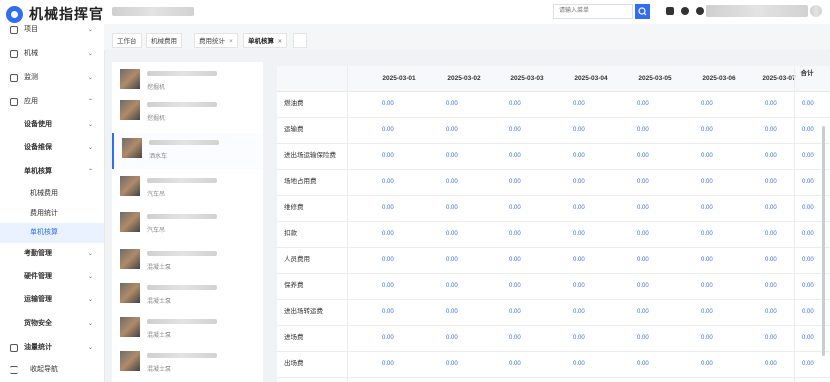 The height and width of the screenshot is (382, 830). What do you see at coordinates (52, 102) in the screenshot?
I see `sidebar-item-apps: 应用 ⌃` at bounding box center [52, 102].